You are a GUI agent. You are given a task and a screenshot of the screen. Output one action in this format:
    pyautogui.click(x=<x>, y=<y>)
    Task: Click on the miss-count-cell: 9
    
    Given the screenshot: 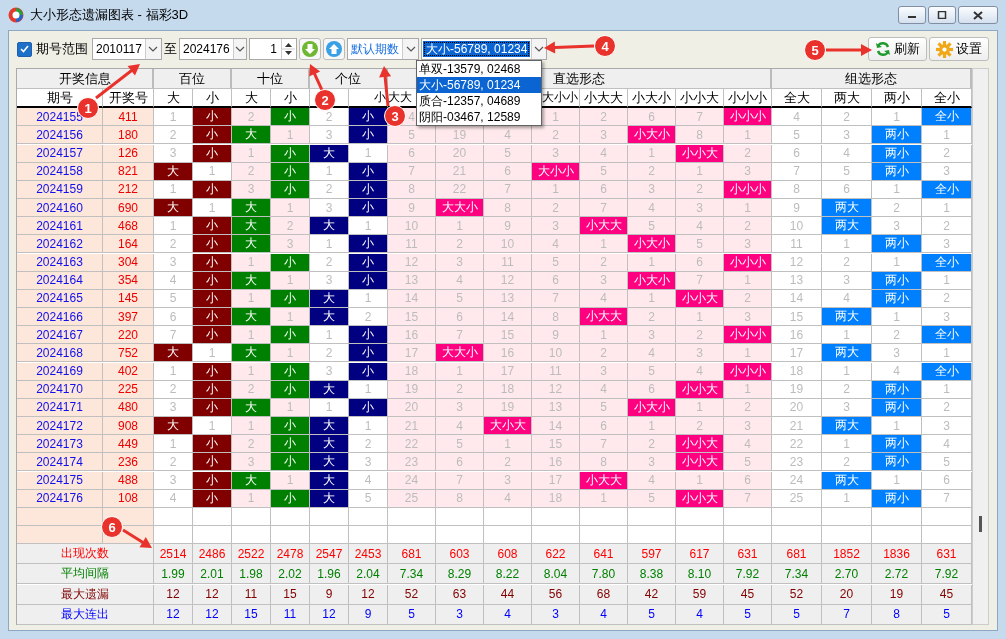 What is the action you would take?
    pyautogui.click(x=556, y=335)
    